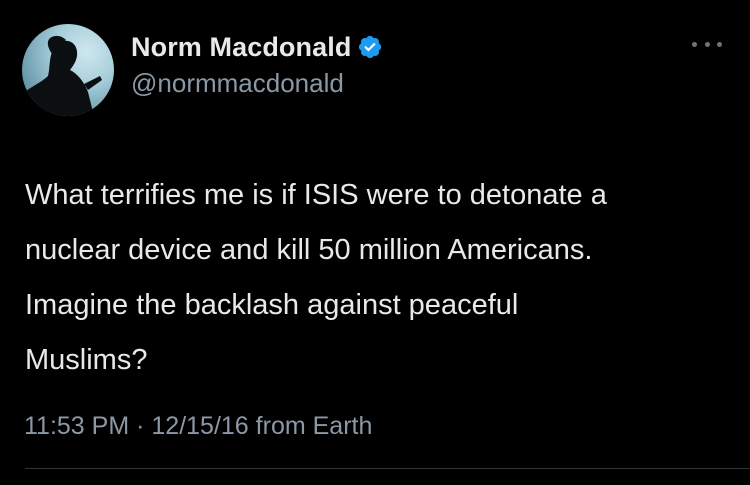  What do you see at coordinates (387, 468) in the screenshot?
I see `divider` at bounding box center [387, 468].